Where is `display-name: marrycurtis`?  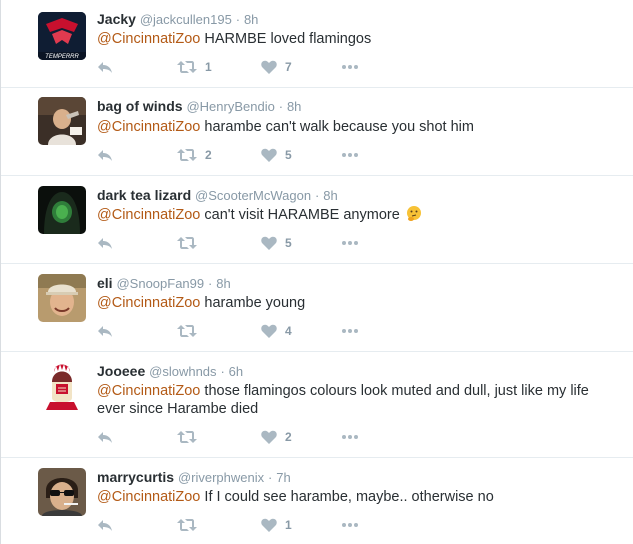 display-name: marrycurtis is located at coordinates (135, 477).